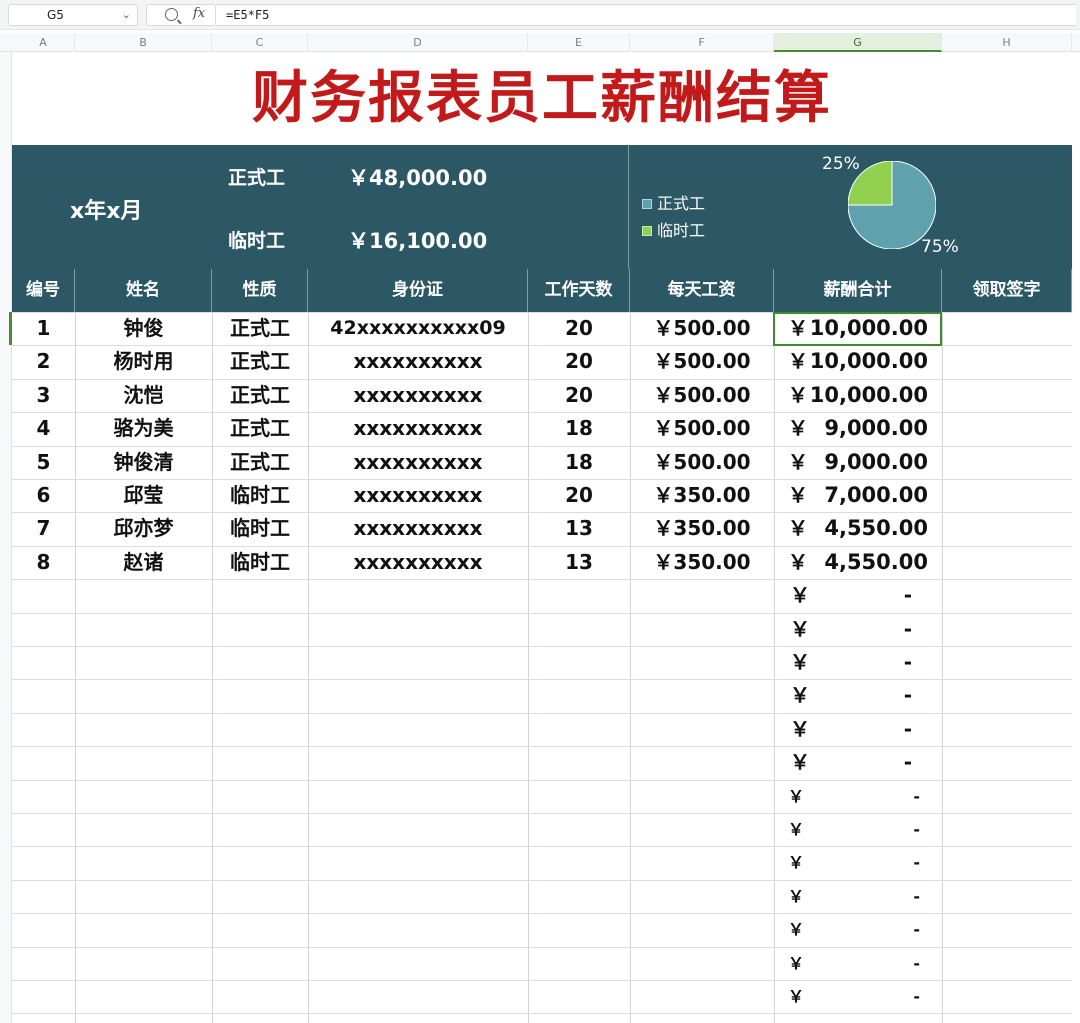  Describe the element at coordinates (43, 428) in the screenshot. I see `cell-no: 4` at that location.